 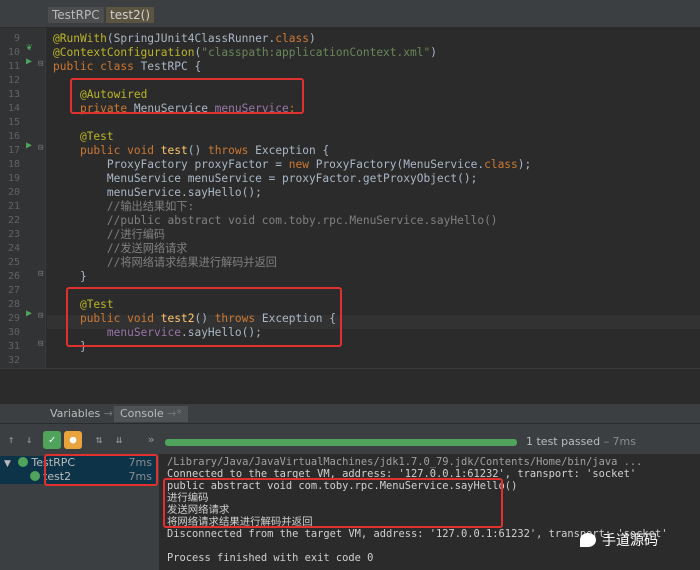 What do you see at coordinates (13, 178) in the screenshot?
I see `line-number: 19` at bounding box center [13, 178].